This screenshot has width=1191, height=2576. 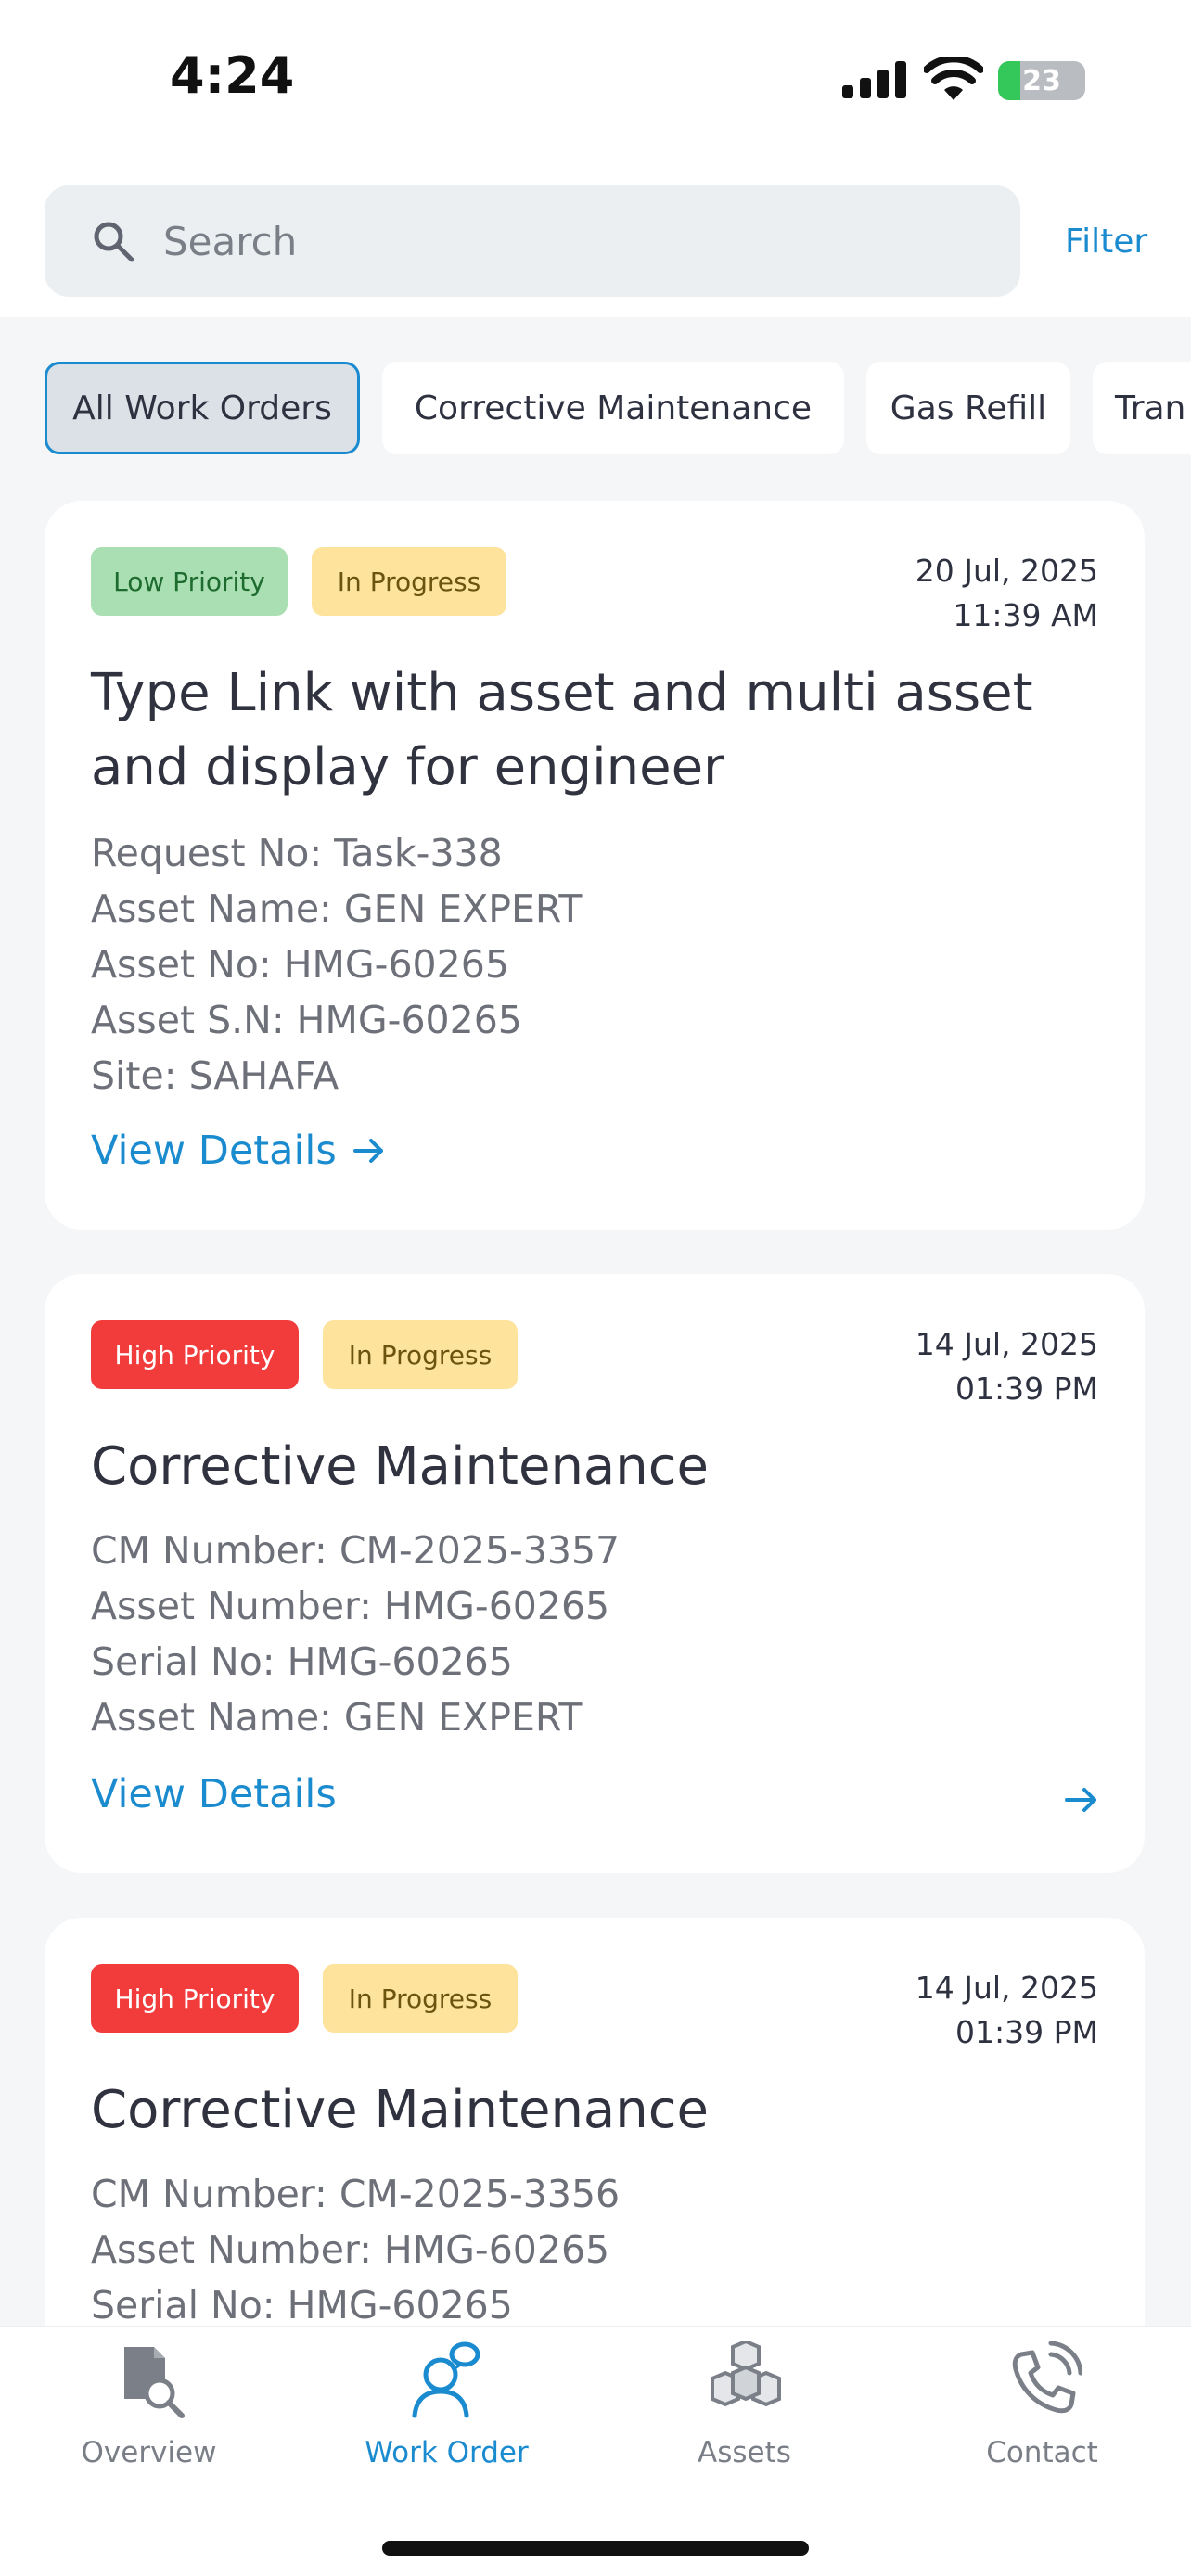 What do you see at coordinates (1007, 571) in the screenshot?
I see `card-date: 20 Jul, 2025` at bounding box center [1007, 571].